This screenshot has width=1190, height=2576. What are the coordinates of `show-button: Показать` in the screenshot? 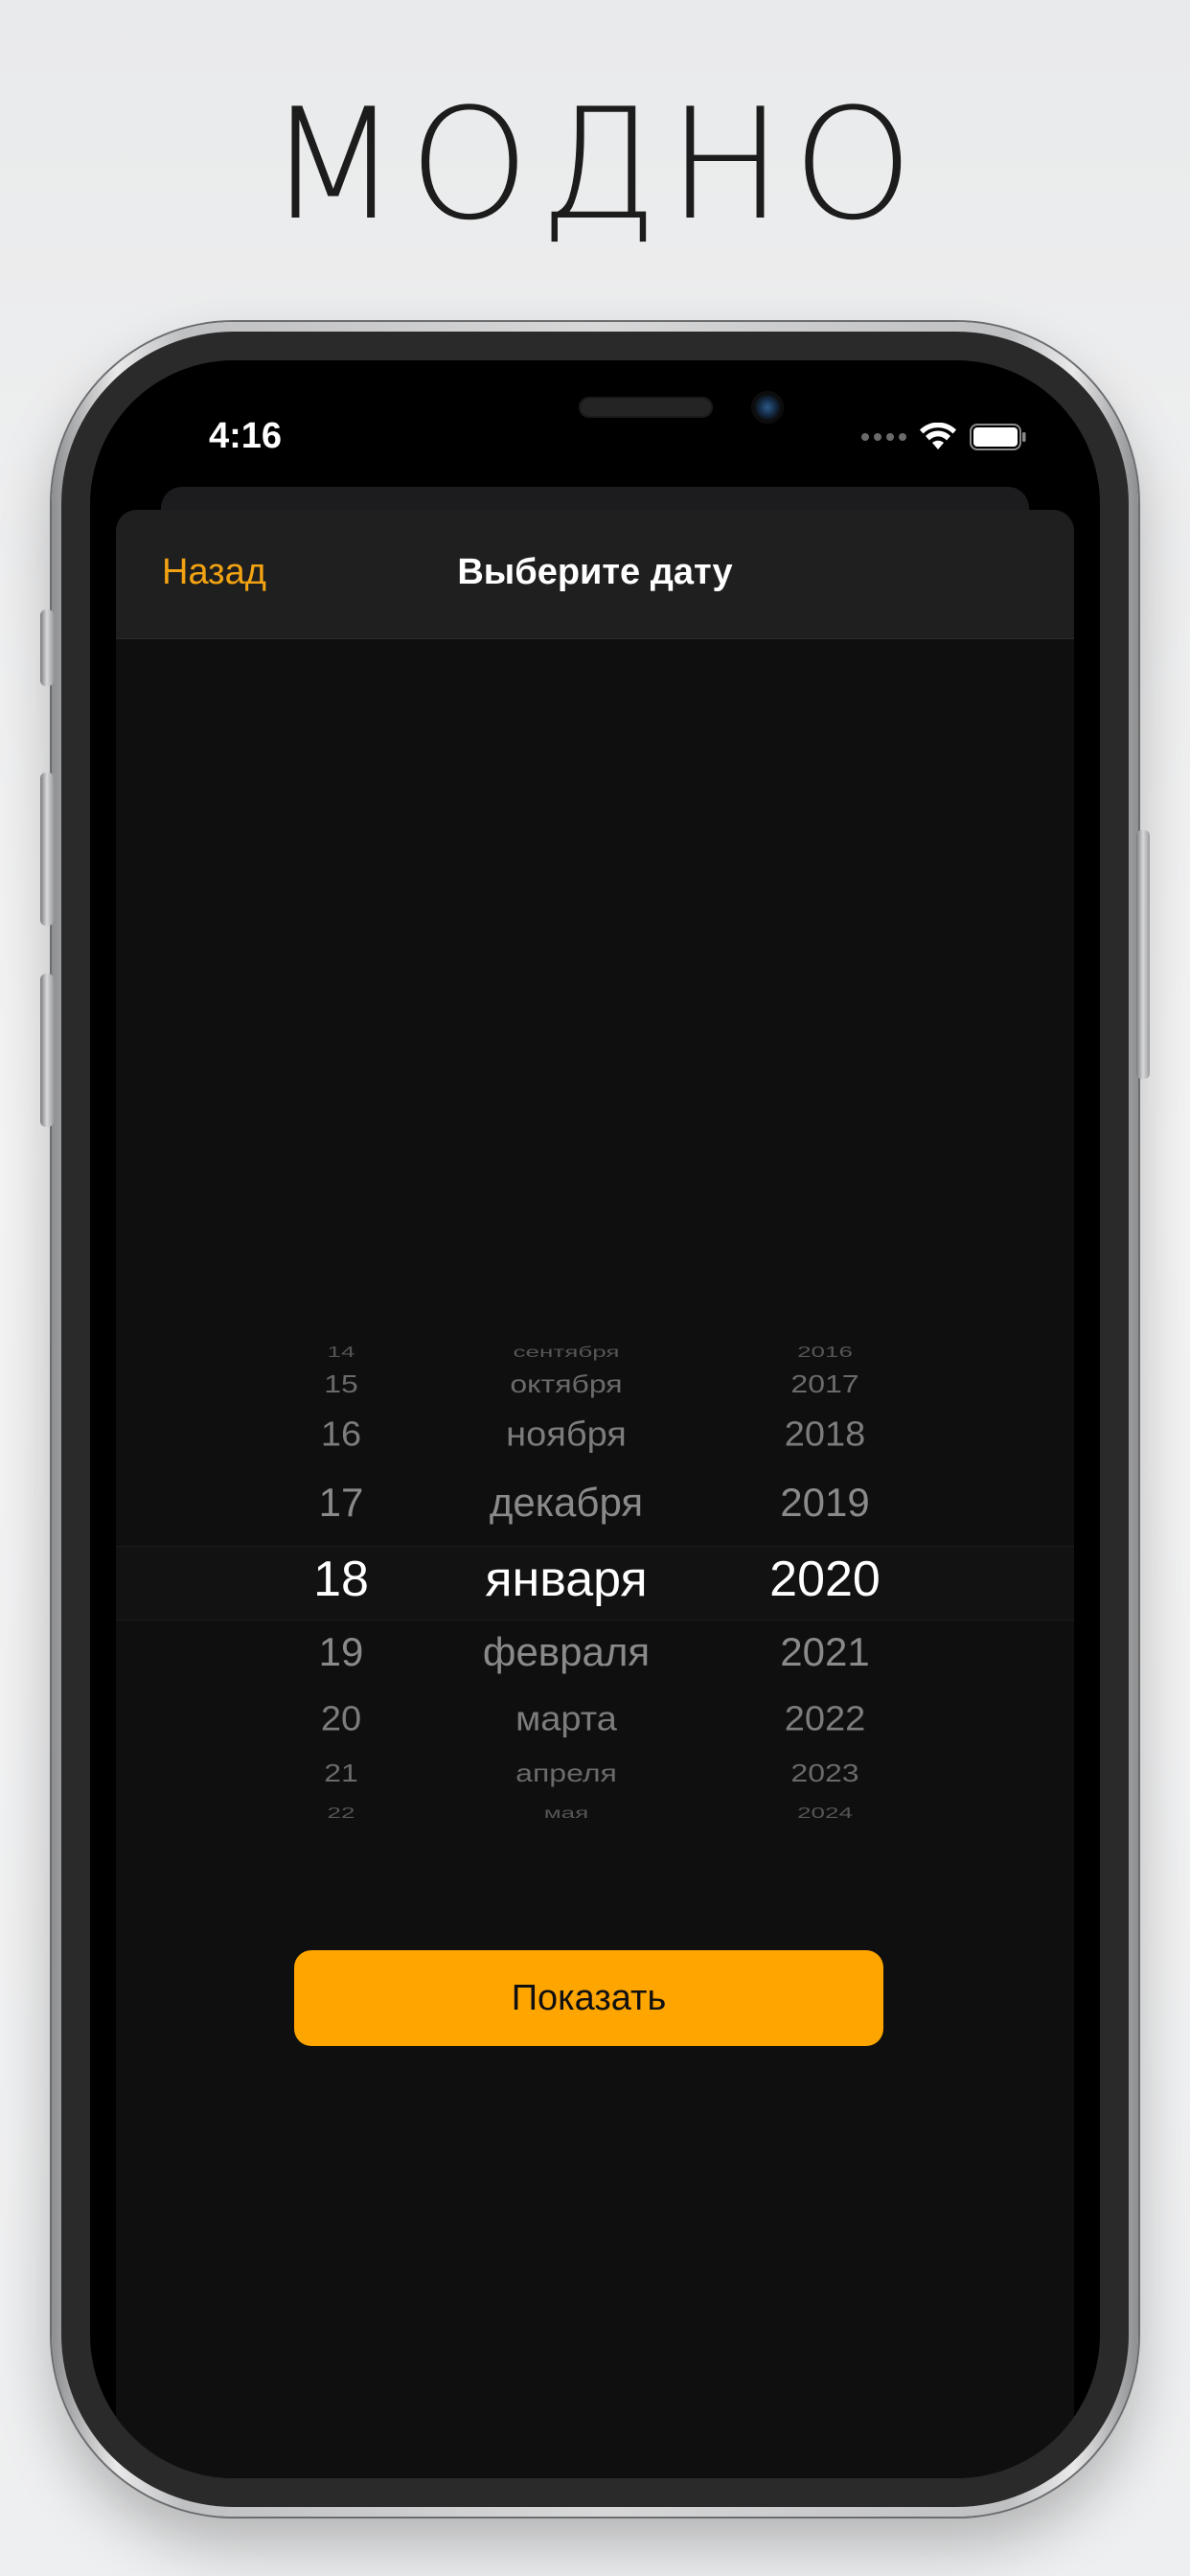 It's located at (589, 1998).